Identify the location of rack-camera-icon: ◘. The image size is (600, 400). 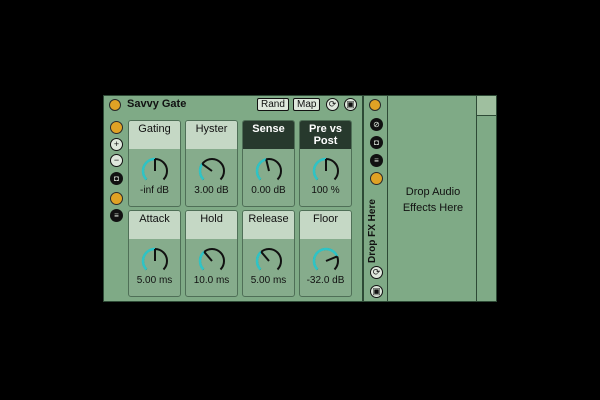
(376, 142).